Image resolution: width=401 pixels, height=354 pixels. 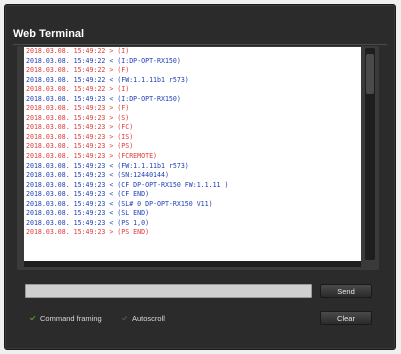 What do you see at coordinates (88, 222) in the screenshot?
I see `log-line: 2018.03.08. 15:49:23 < (PS 1,0)` at bounding box center [88, 222].